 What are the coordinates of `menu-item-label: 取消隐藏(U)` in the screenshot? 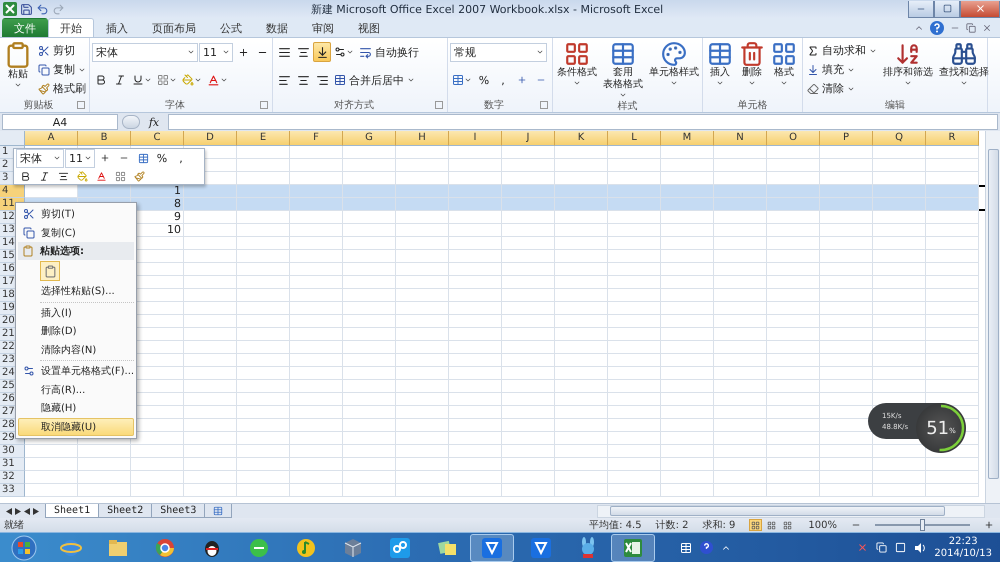 It's located at (68, 427).